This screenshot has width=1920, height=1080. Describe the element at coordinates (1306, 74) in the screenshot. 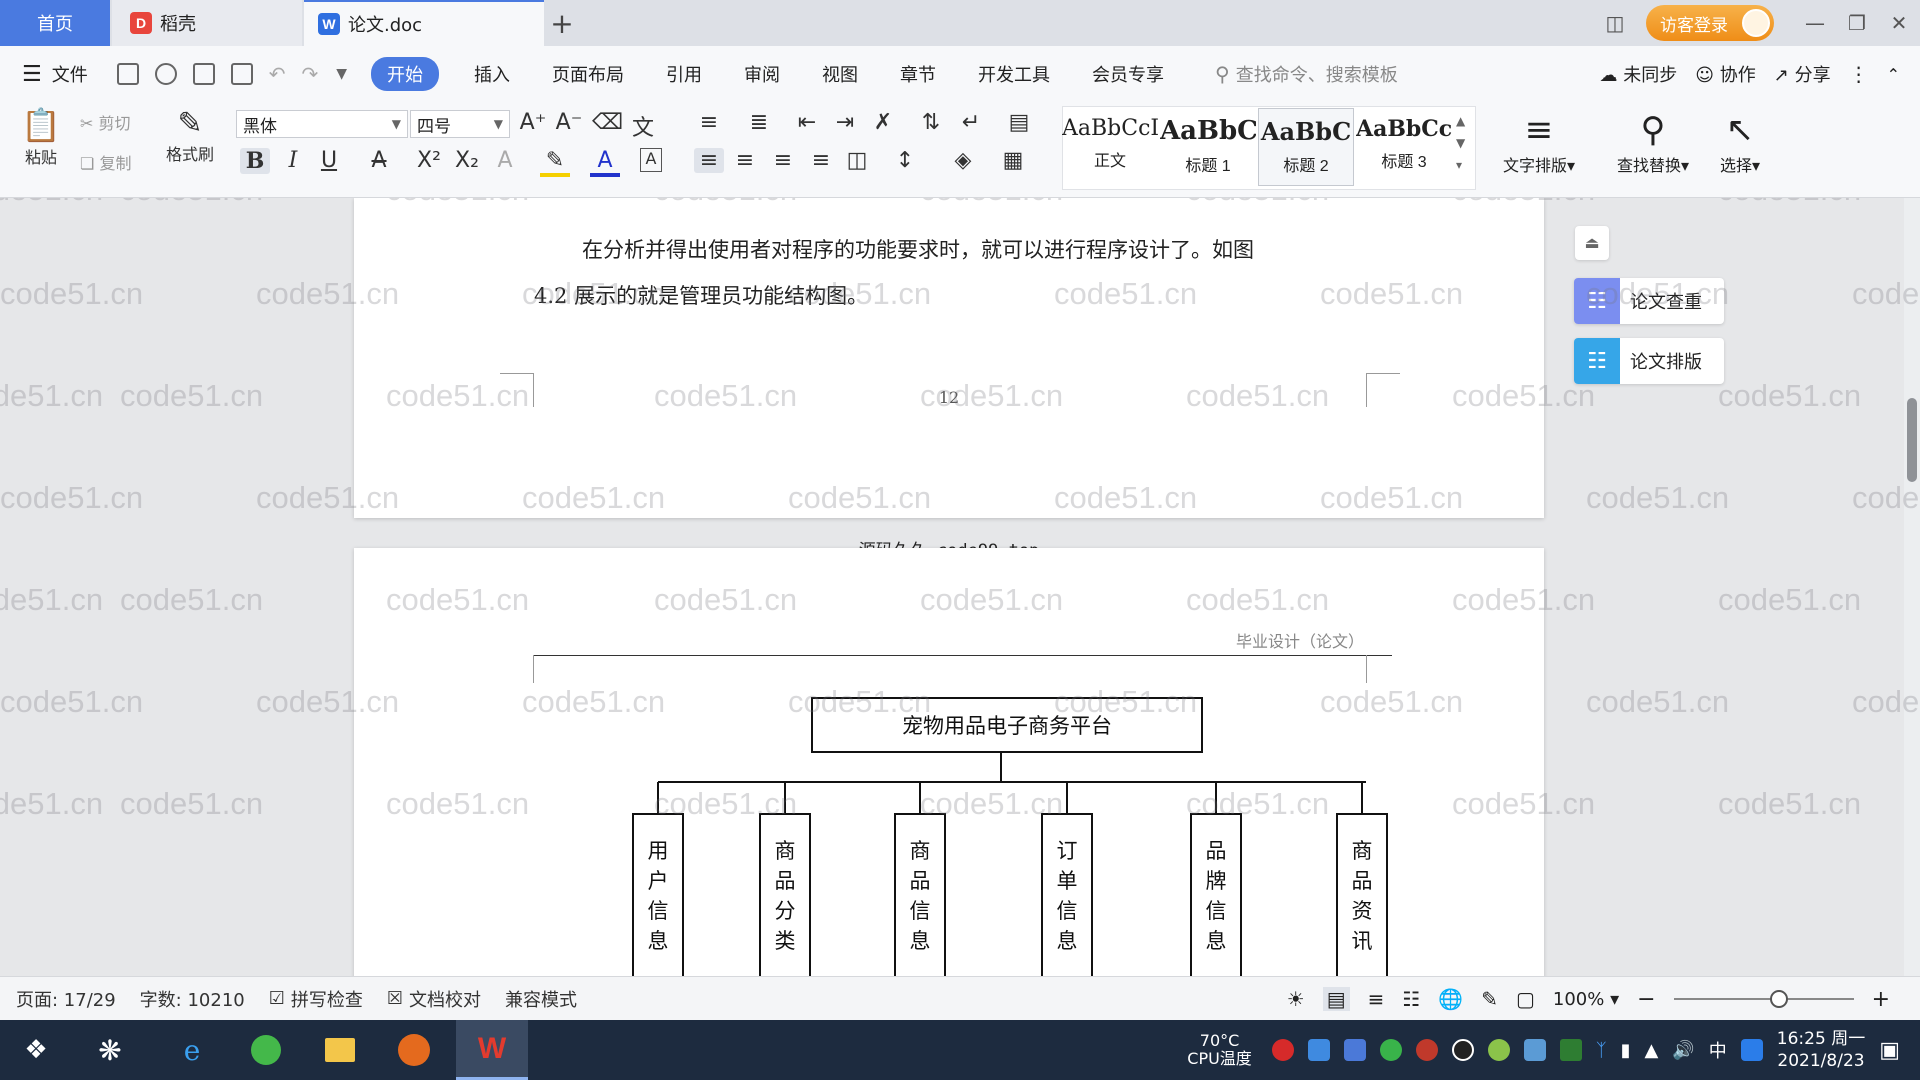

I see `command-search: ⚲ 查找命令、搜索模板` at that location.